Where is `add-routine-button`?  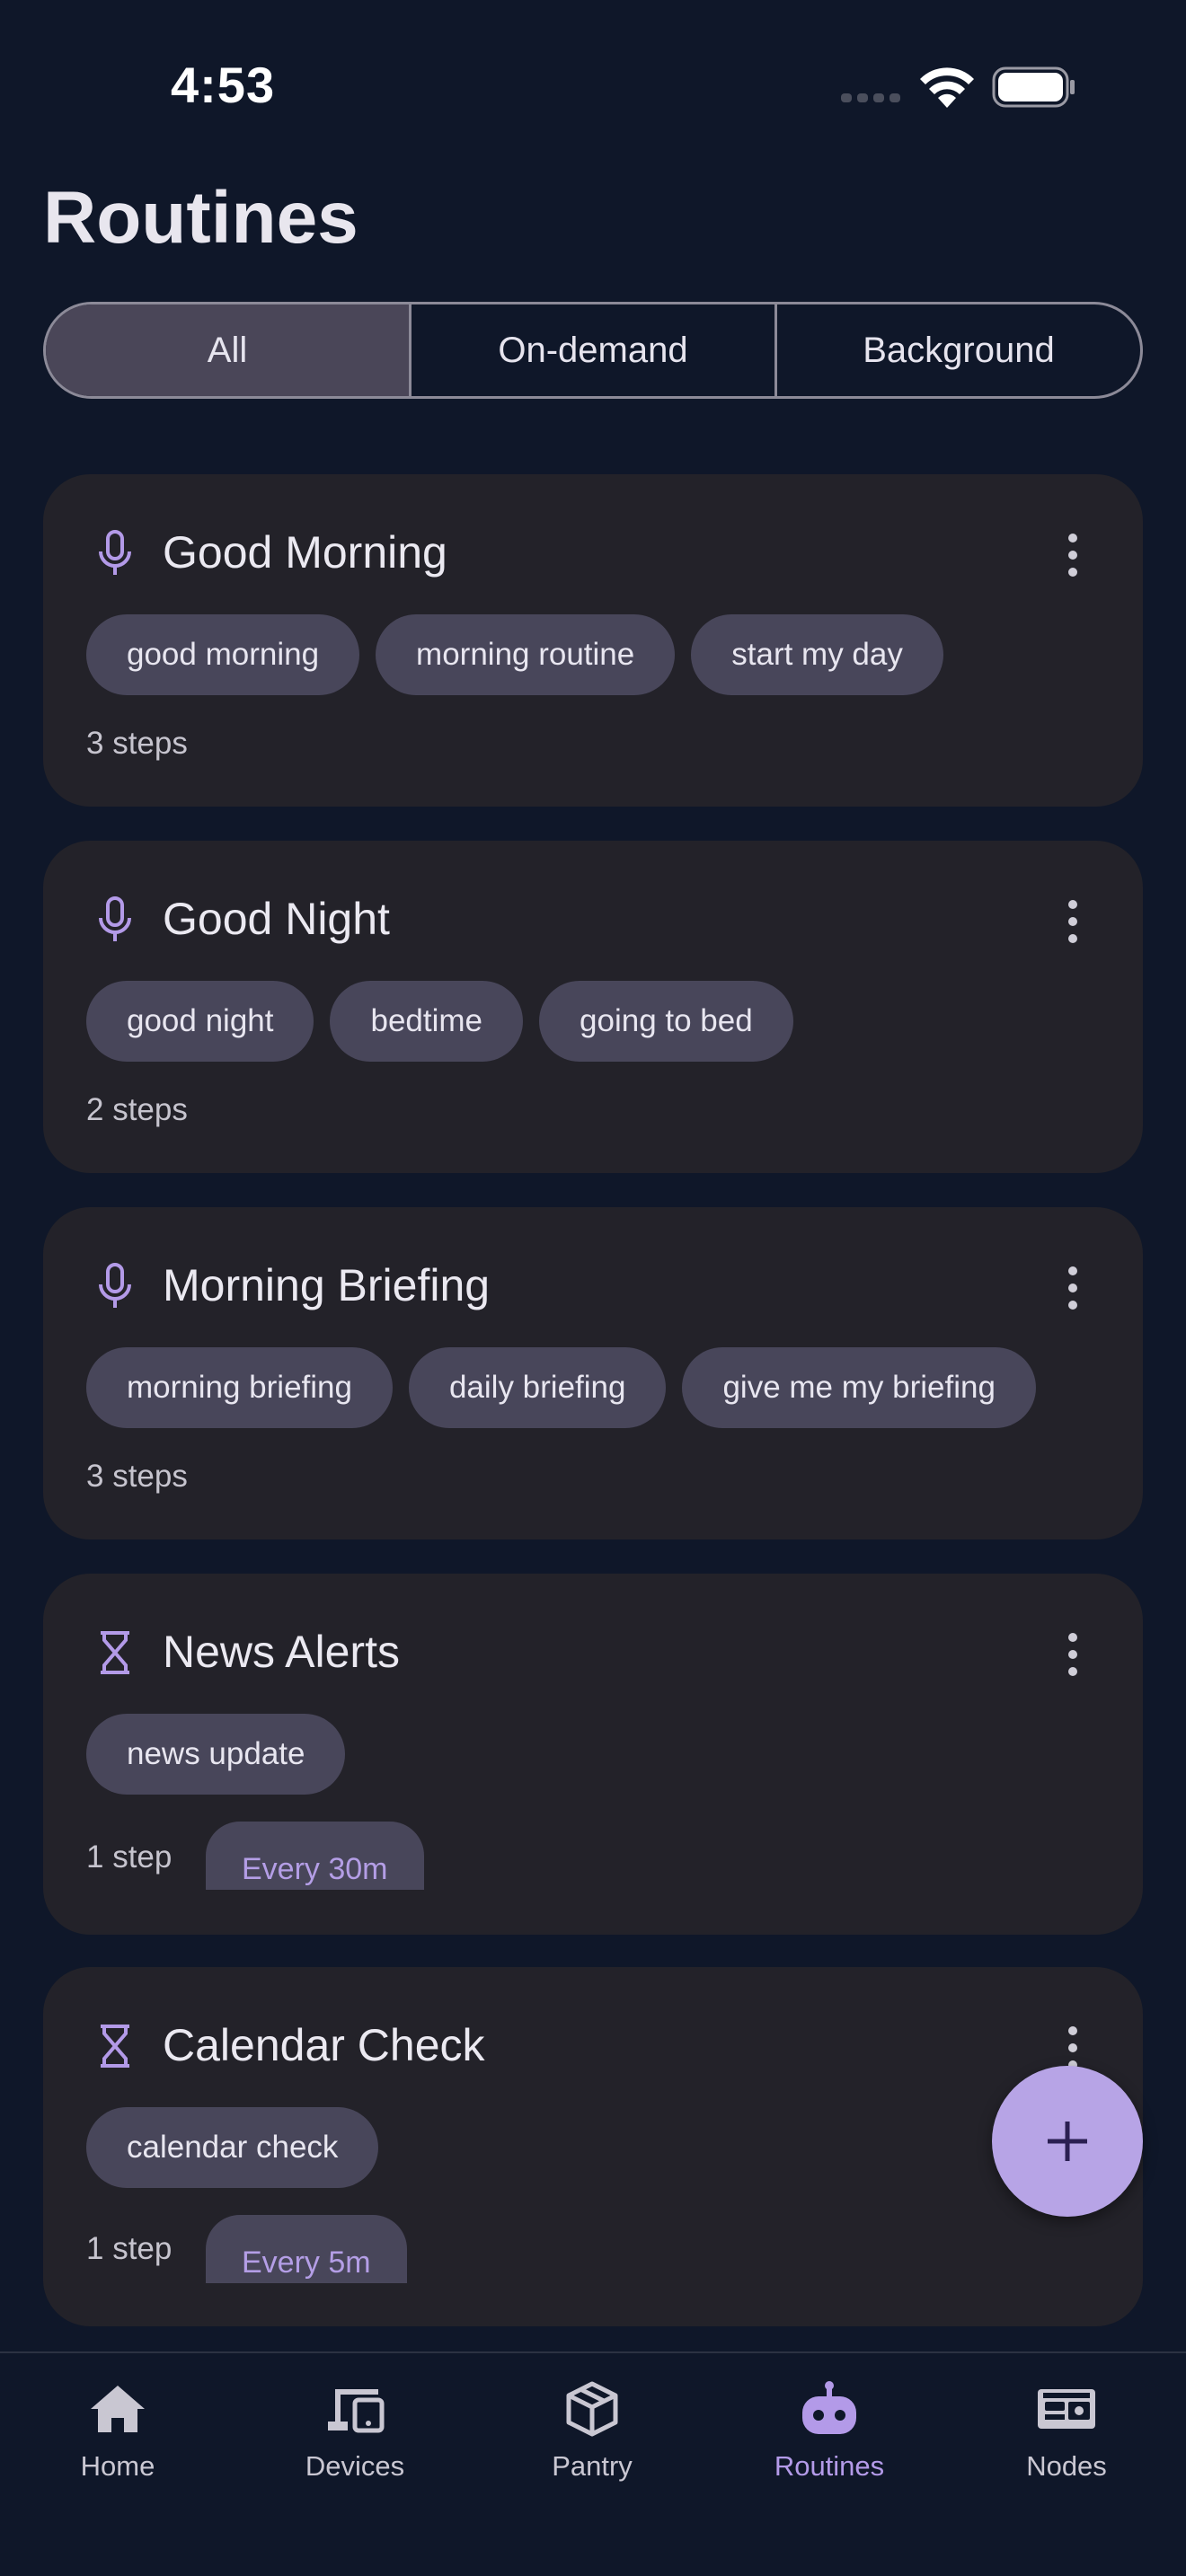
add-routine-button is located at coordinates (1067, 2141).